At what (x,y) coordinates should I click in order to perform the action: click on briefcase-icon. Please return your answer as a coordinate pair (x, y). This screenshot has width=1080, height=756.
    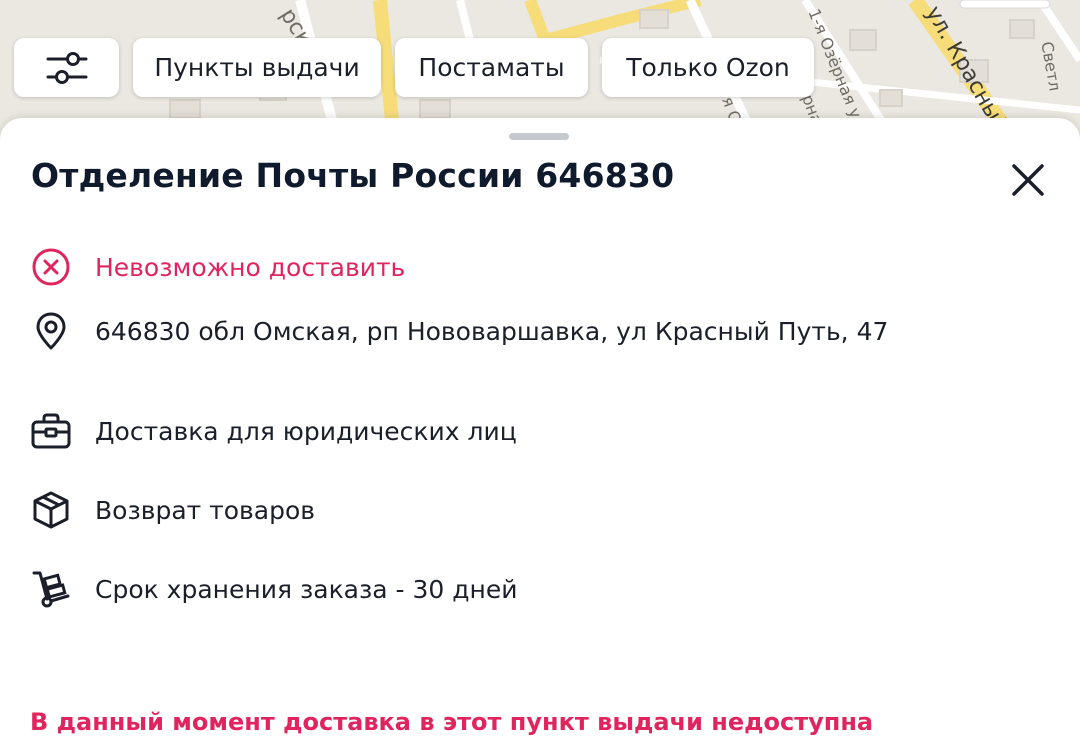
    Looking at the image, I should click on (51, 431).